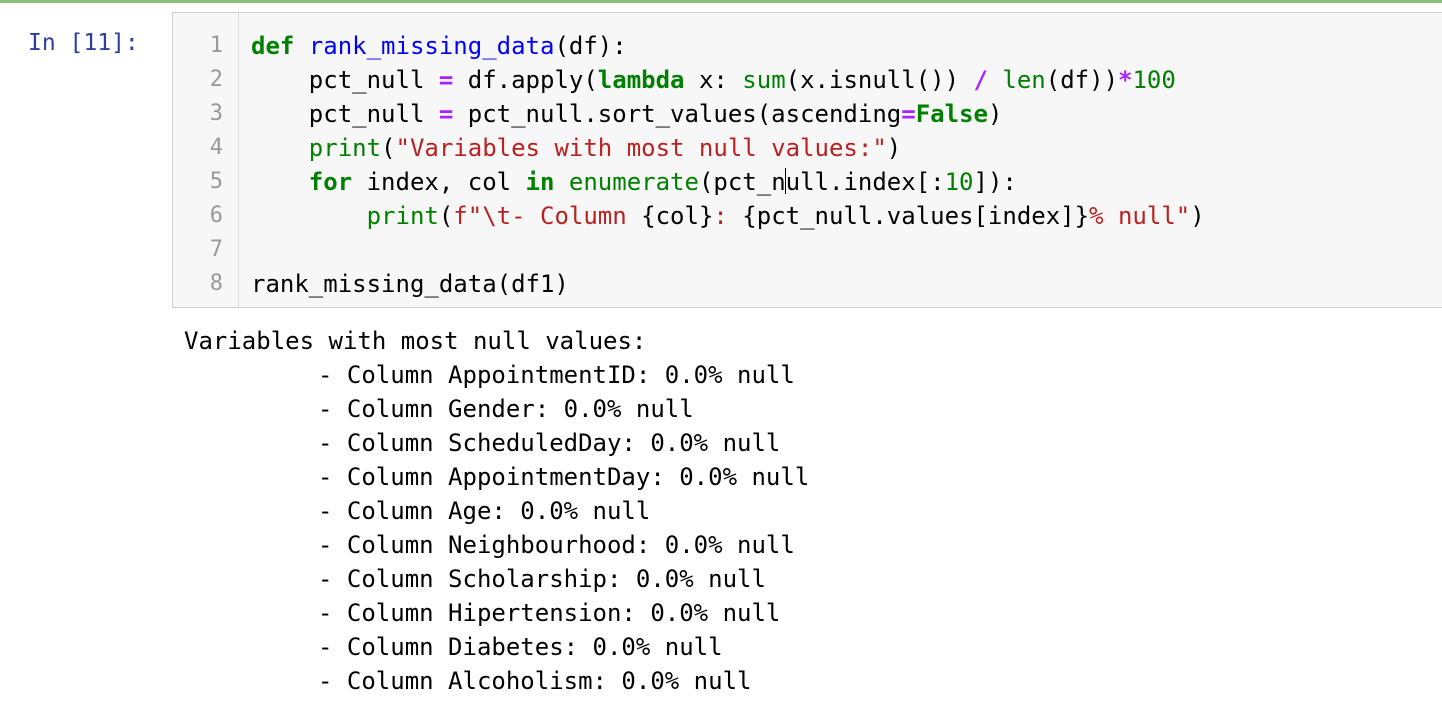 Image resolution: width=1442 pixels, height=714 pixels. Describe the element at coordinates (556, 375) in the screenshot. I see `output-line: - Column AppointmentID: 0.0% null` at that location.